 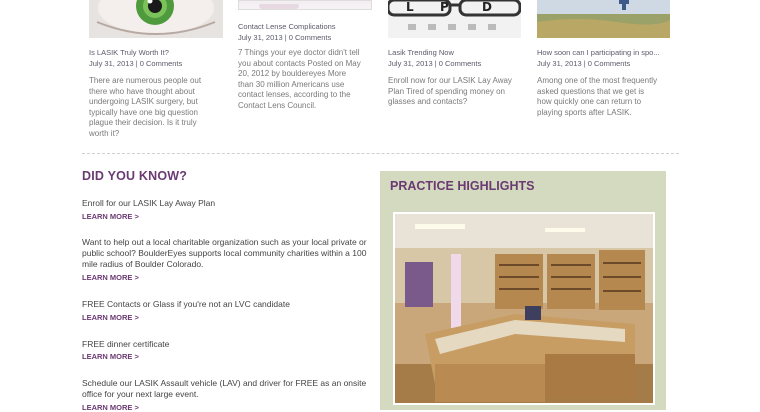 What do you see at coordinates (380, 153) in the screenshot?
I see `section-divider` at bounding box center [380, 153].